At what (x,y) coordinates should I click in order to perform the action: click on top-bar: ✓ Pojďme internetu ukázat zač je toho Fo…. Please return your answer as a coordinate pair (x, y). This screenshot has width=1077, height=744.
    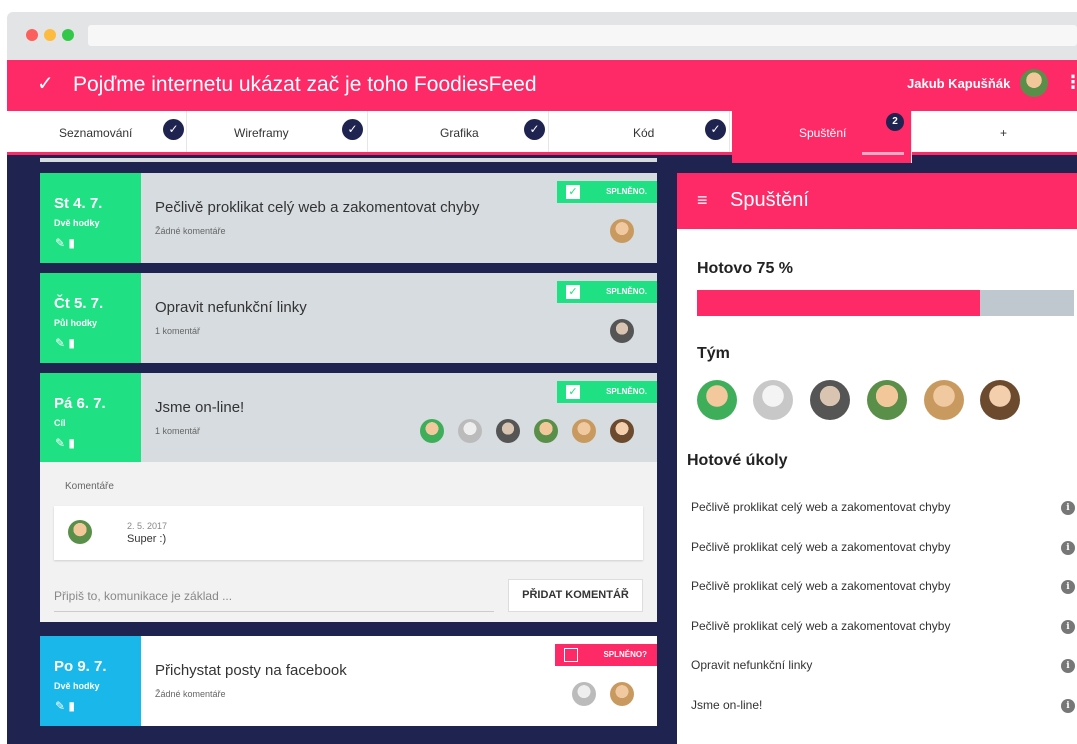
    Looking at the image, I should click on (542, 85).